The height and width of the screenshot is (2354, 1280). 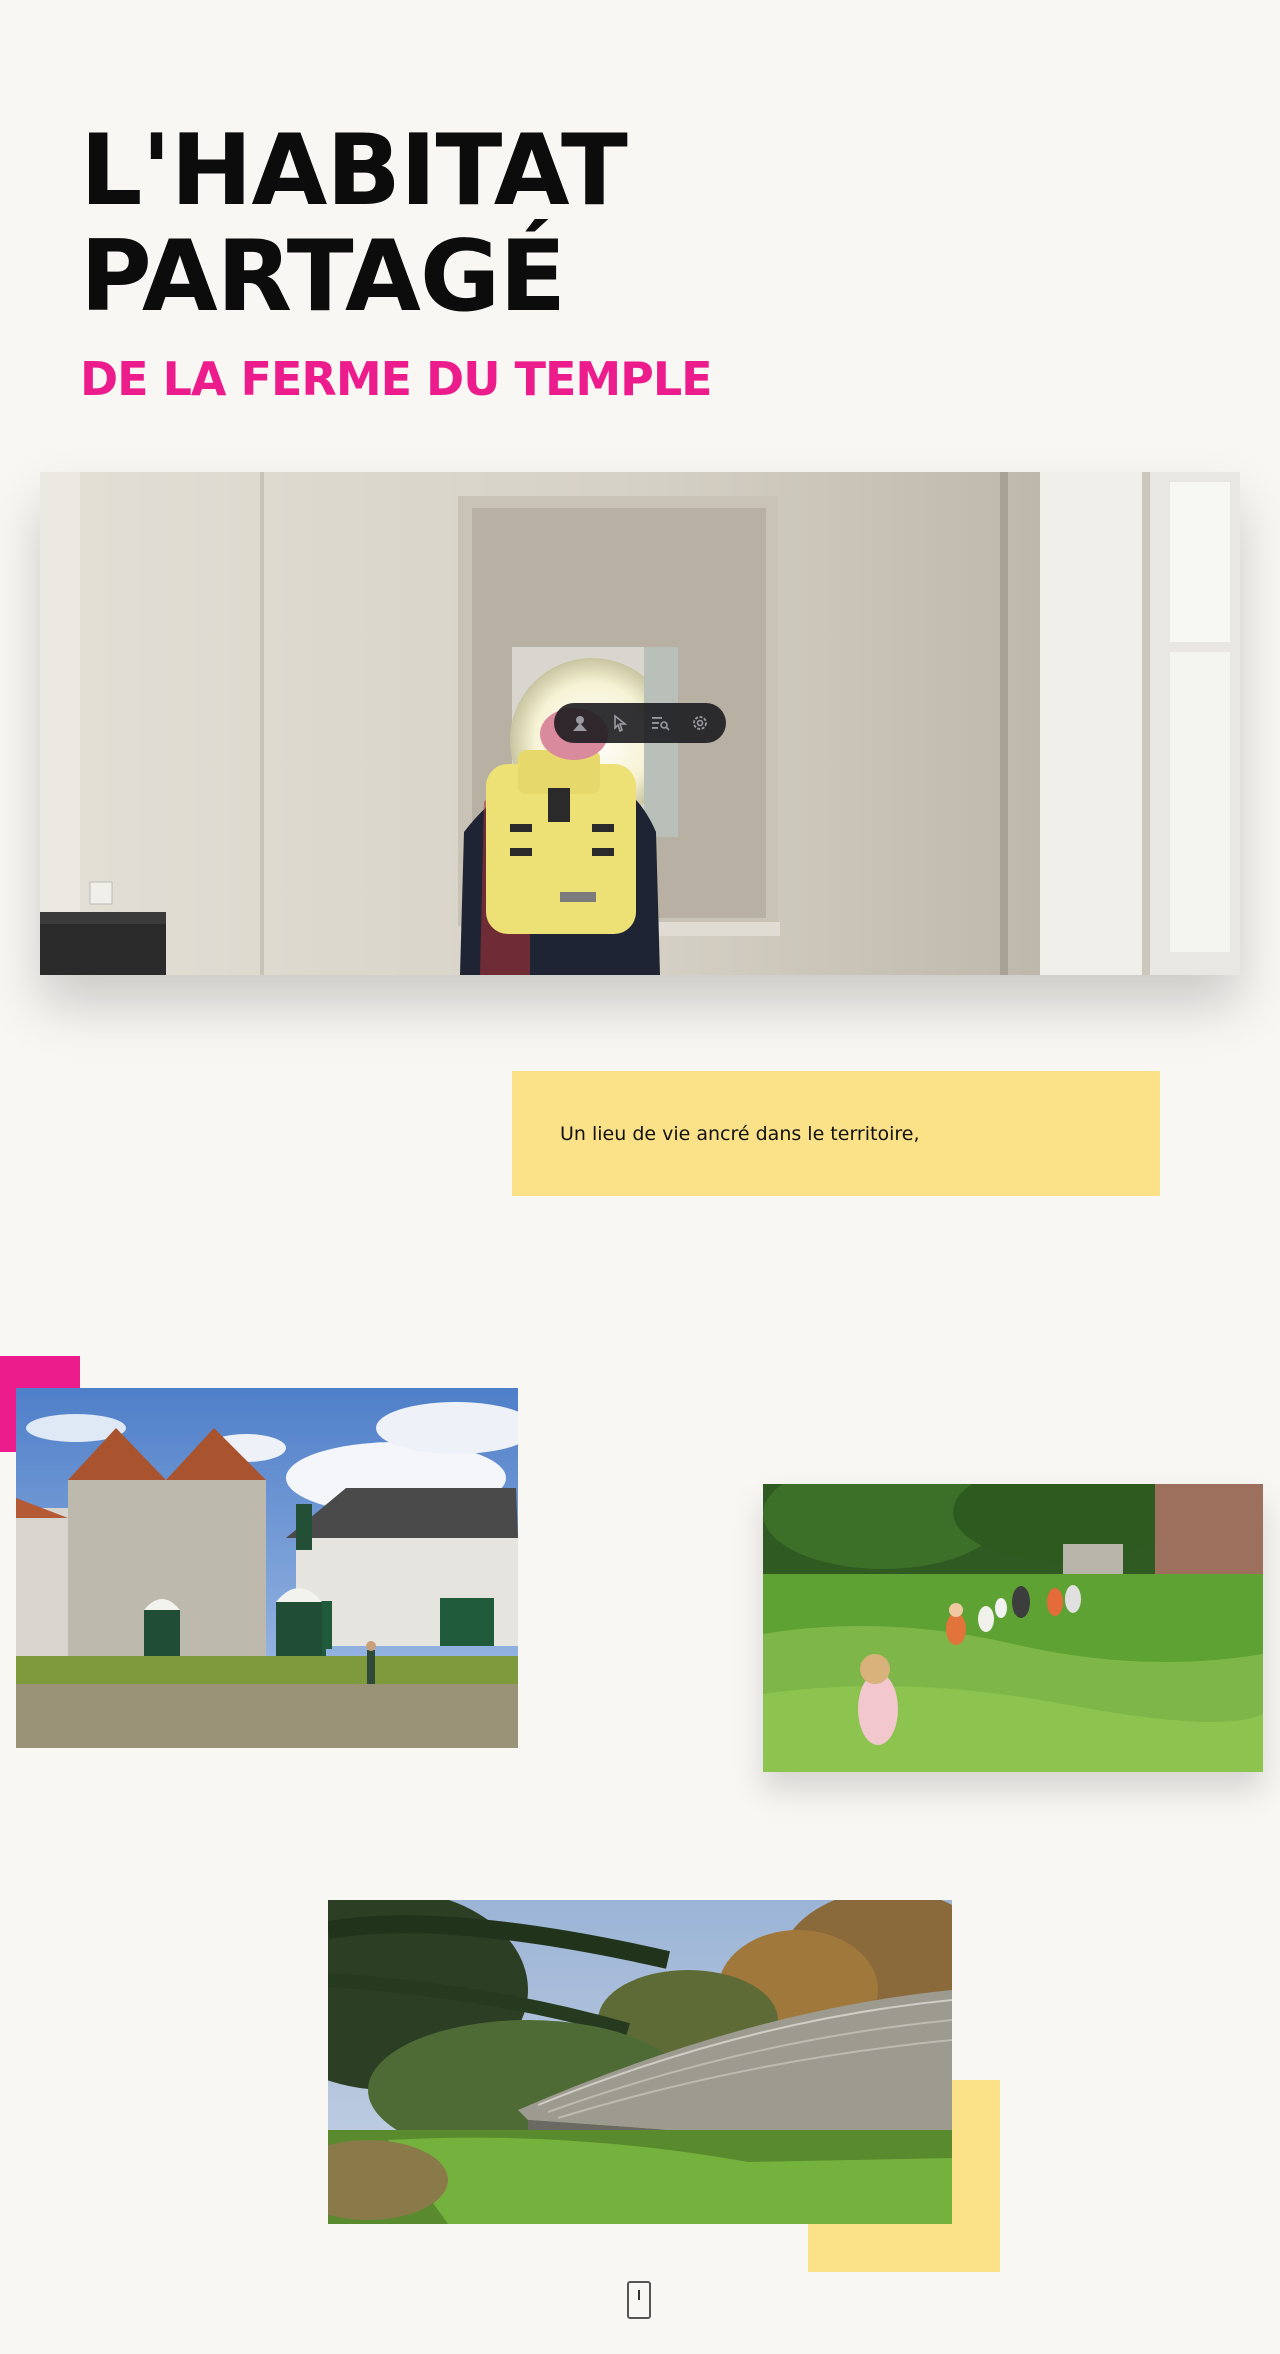 What do you see at coordinates (267, 1568) in the screenshot?
I see `farm-building-photo` at bounding box center [267, 1568].